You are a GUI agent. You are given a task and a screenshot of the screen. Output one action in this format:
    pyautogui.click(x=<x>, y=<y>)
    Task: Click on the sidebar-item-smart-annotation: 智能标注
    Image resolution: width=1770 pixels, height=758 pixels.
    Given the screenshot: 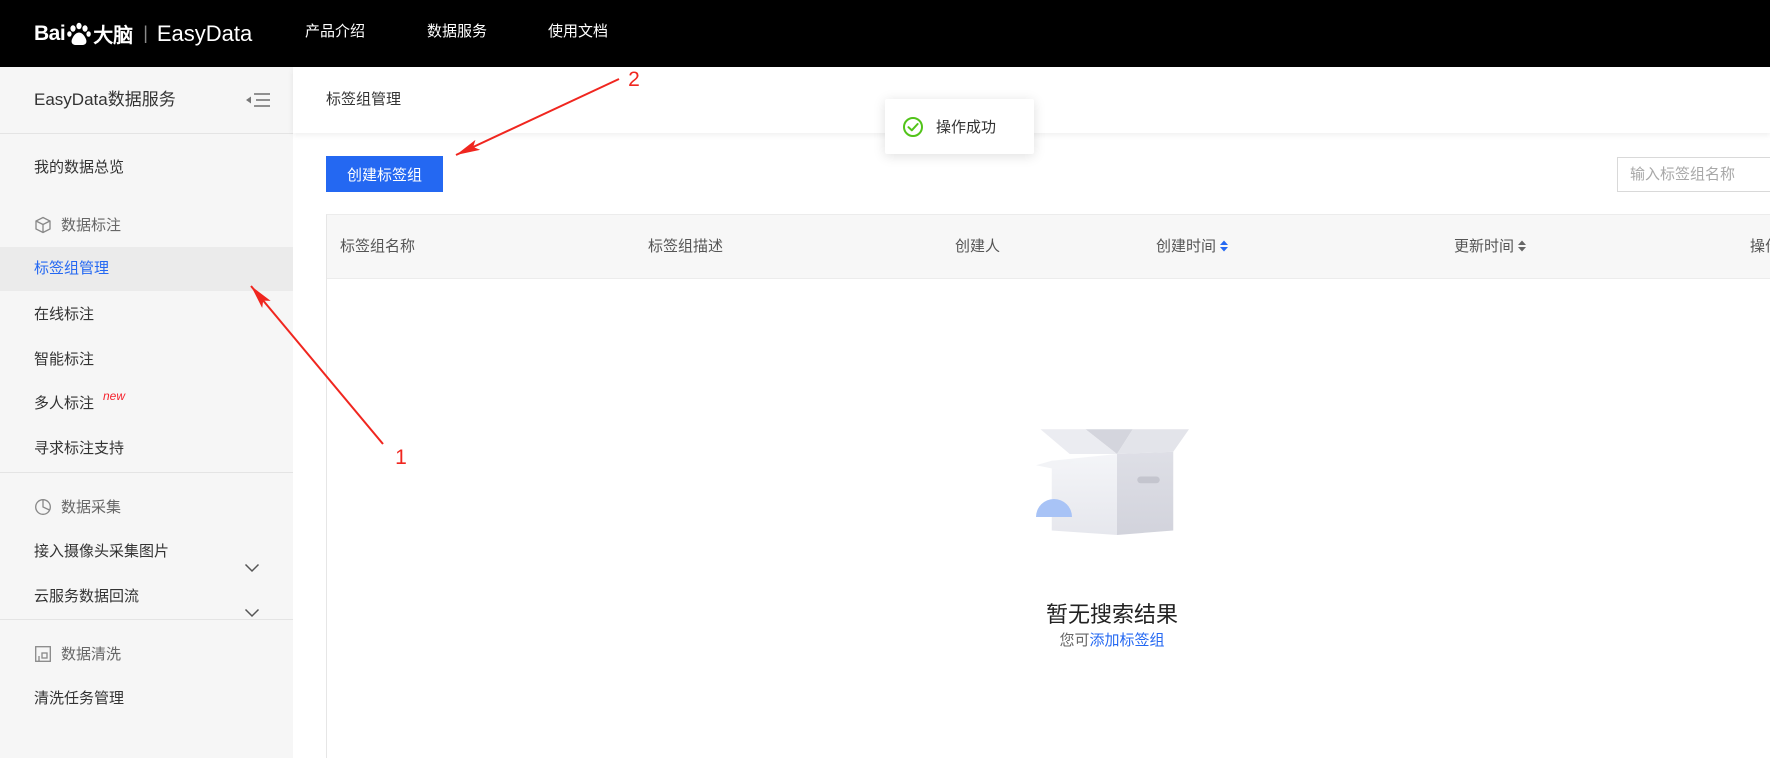 What is the action you would take?
    pyautogui.click(x=146, y=359)
    